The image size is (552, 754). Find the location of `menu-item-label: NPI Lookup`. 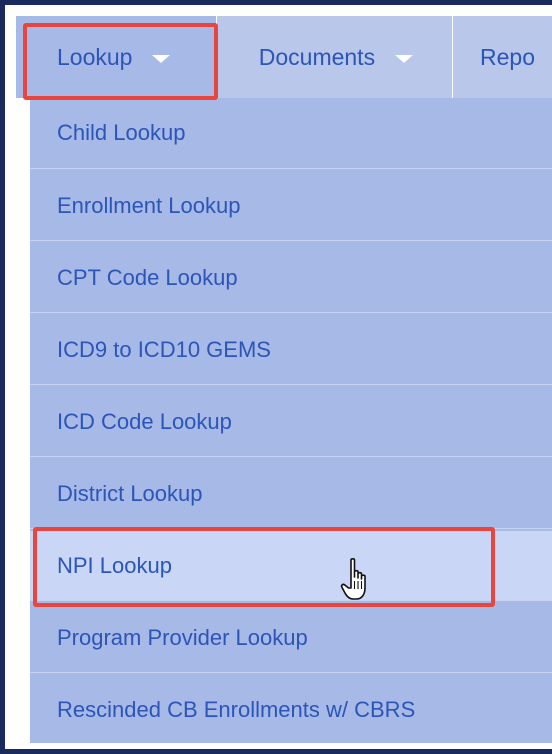

menu-item-label: NPI Lookup is located at coordinates (114, 565).